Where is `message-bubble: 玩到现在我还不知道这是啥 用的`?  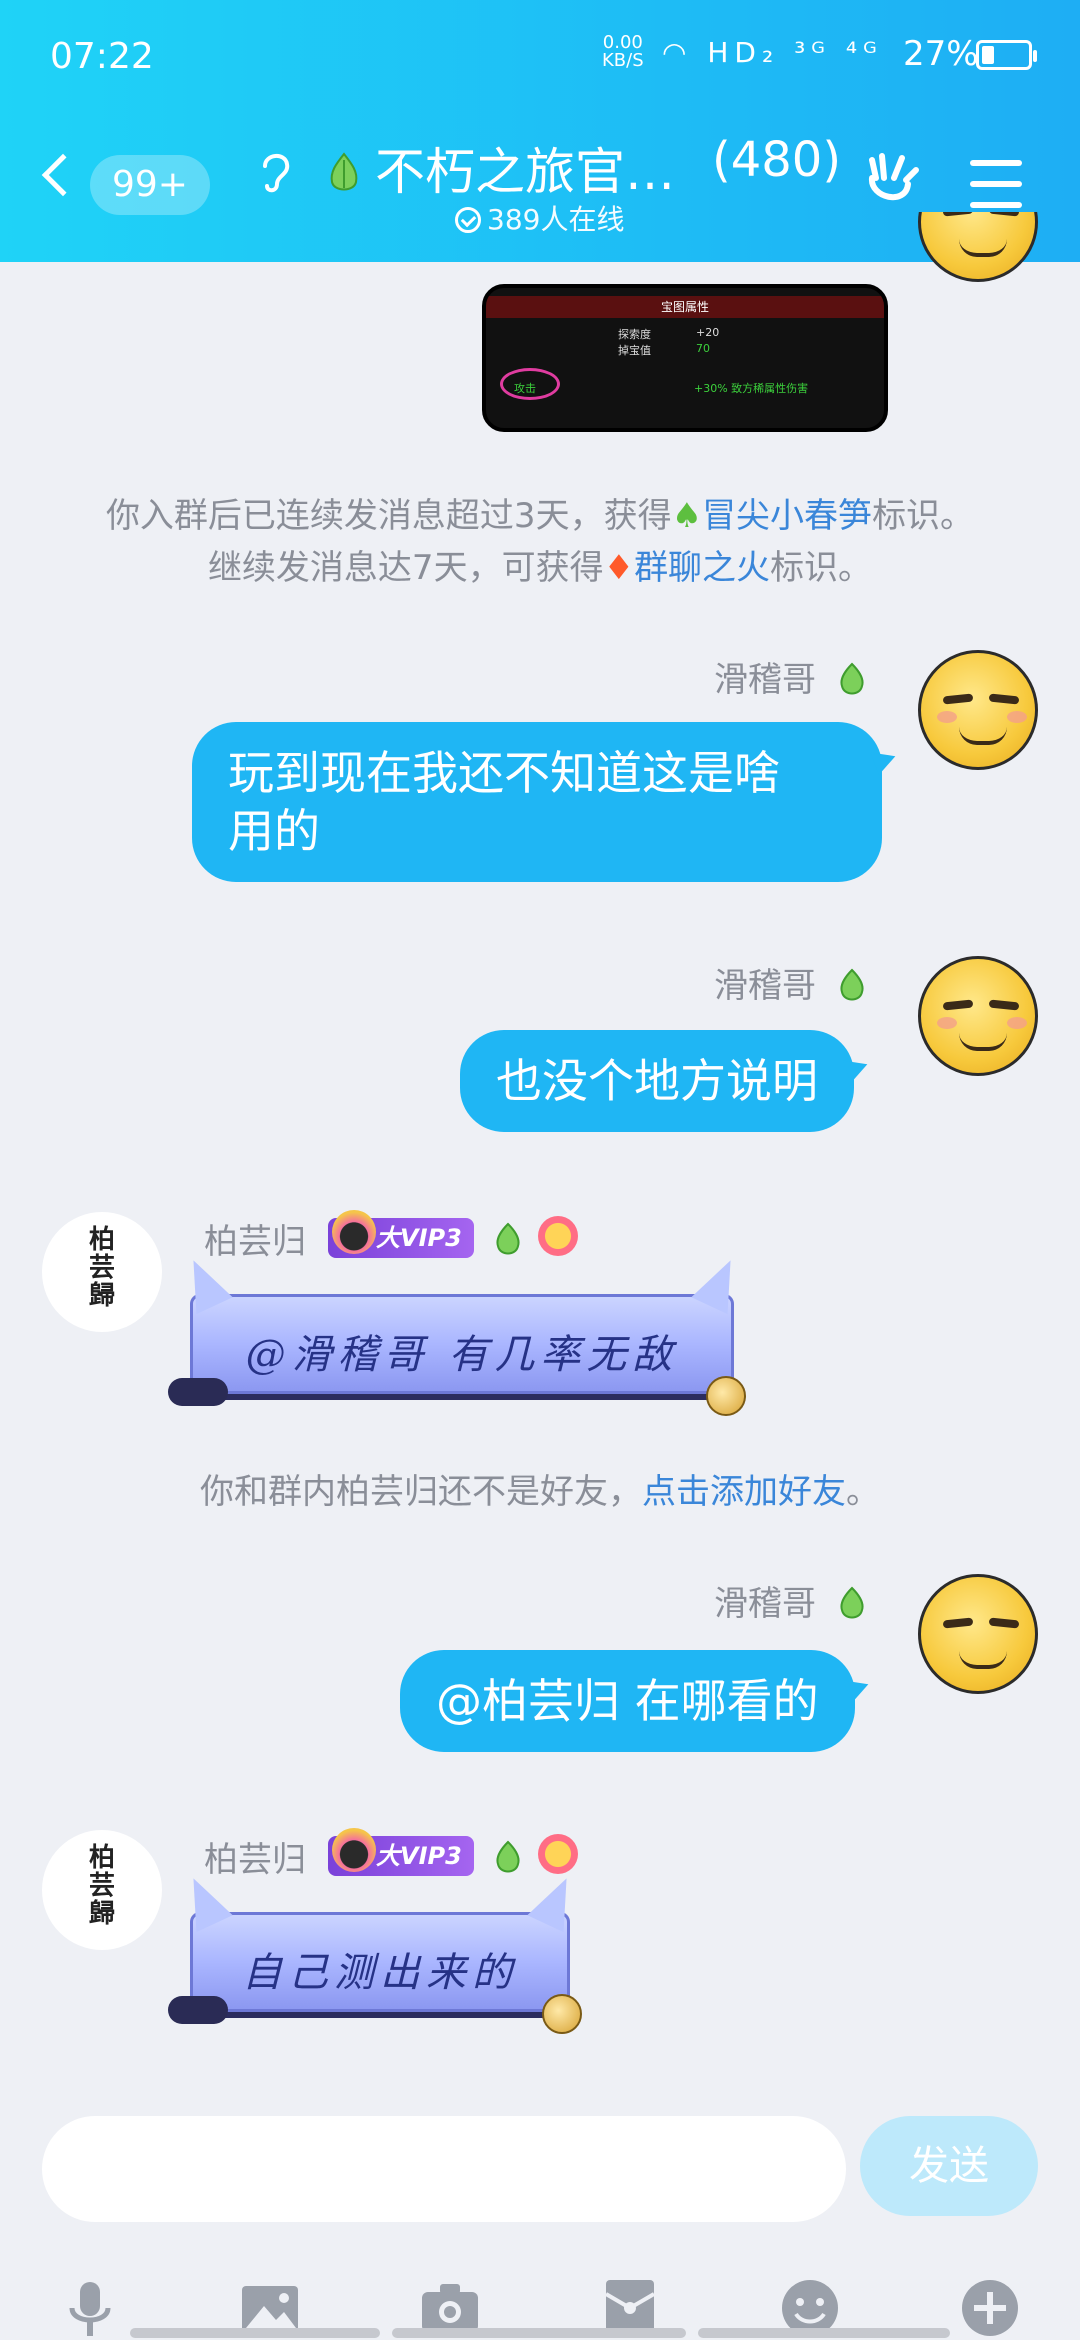
message-bubble: 玩到现在我还不知道这是啥 用的 is located at coordinates (537, 802).